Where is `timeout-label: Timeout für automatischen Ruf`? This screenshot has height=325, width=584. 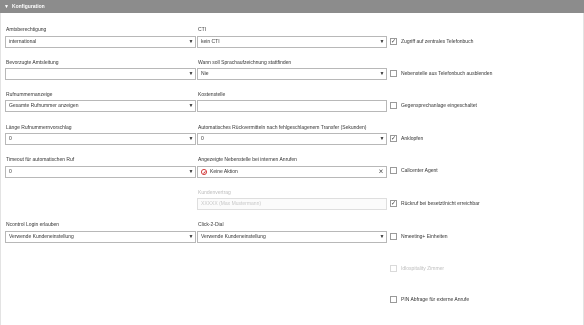 timeout-label: Timeout für automatischen Ruf is located at coordinates (40, 160).